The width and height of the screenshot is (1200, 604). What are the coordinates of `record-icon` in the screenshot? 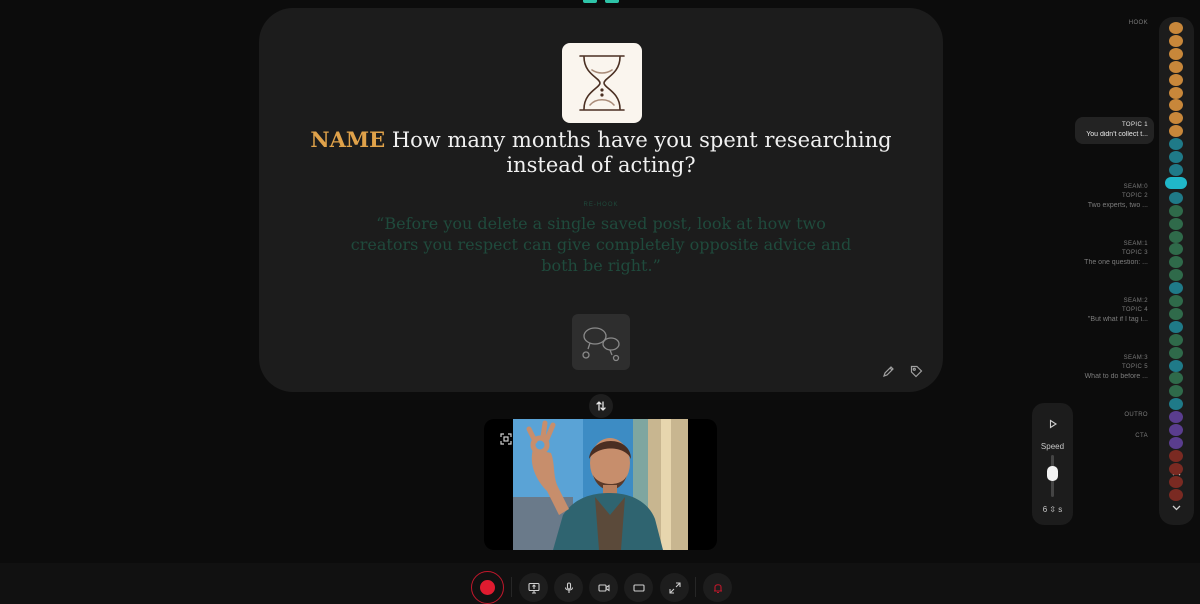 It's located at (487, 587).